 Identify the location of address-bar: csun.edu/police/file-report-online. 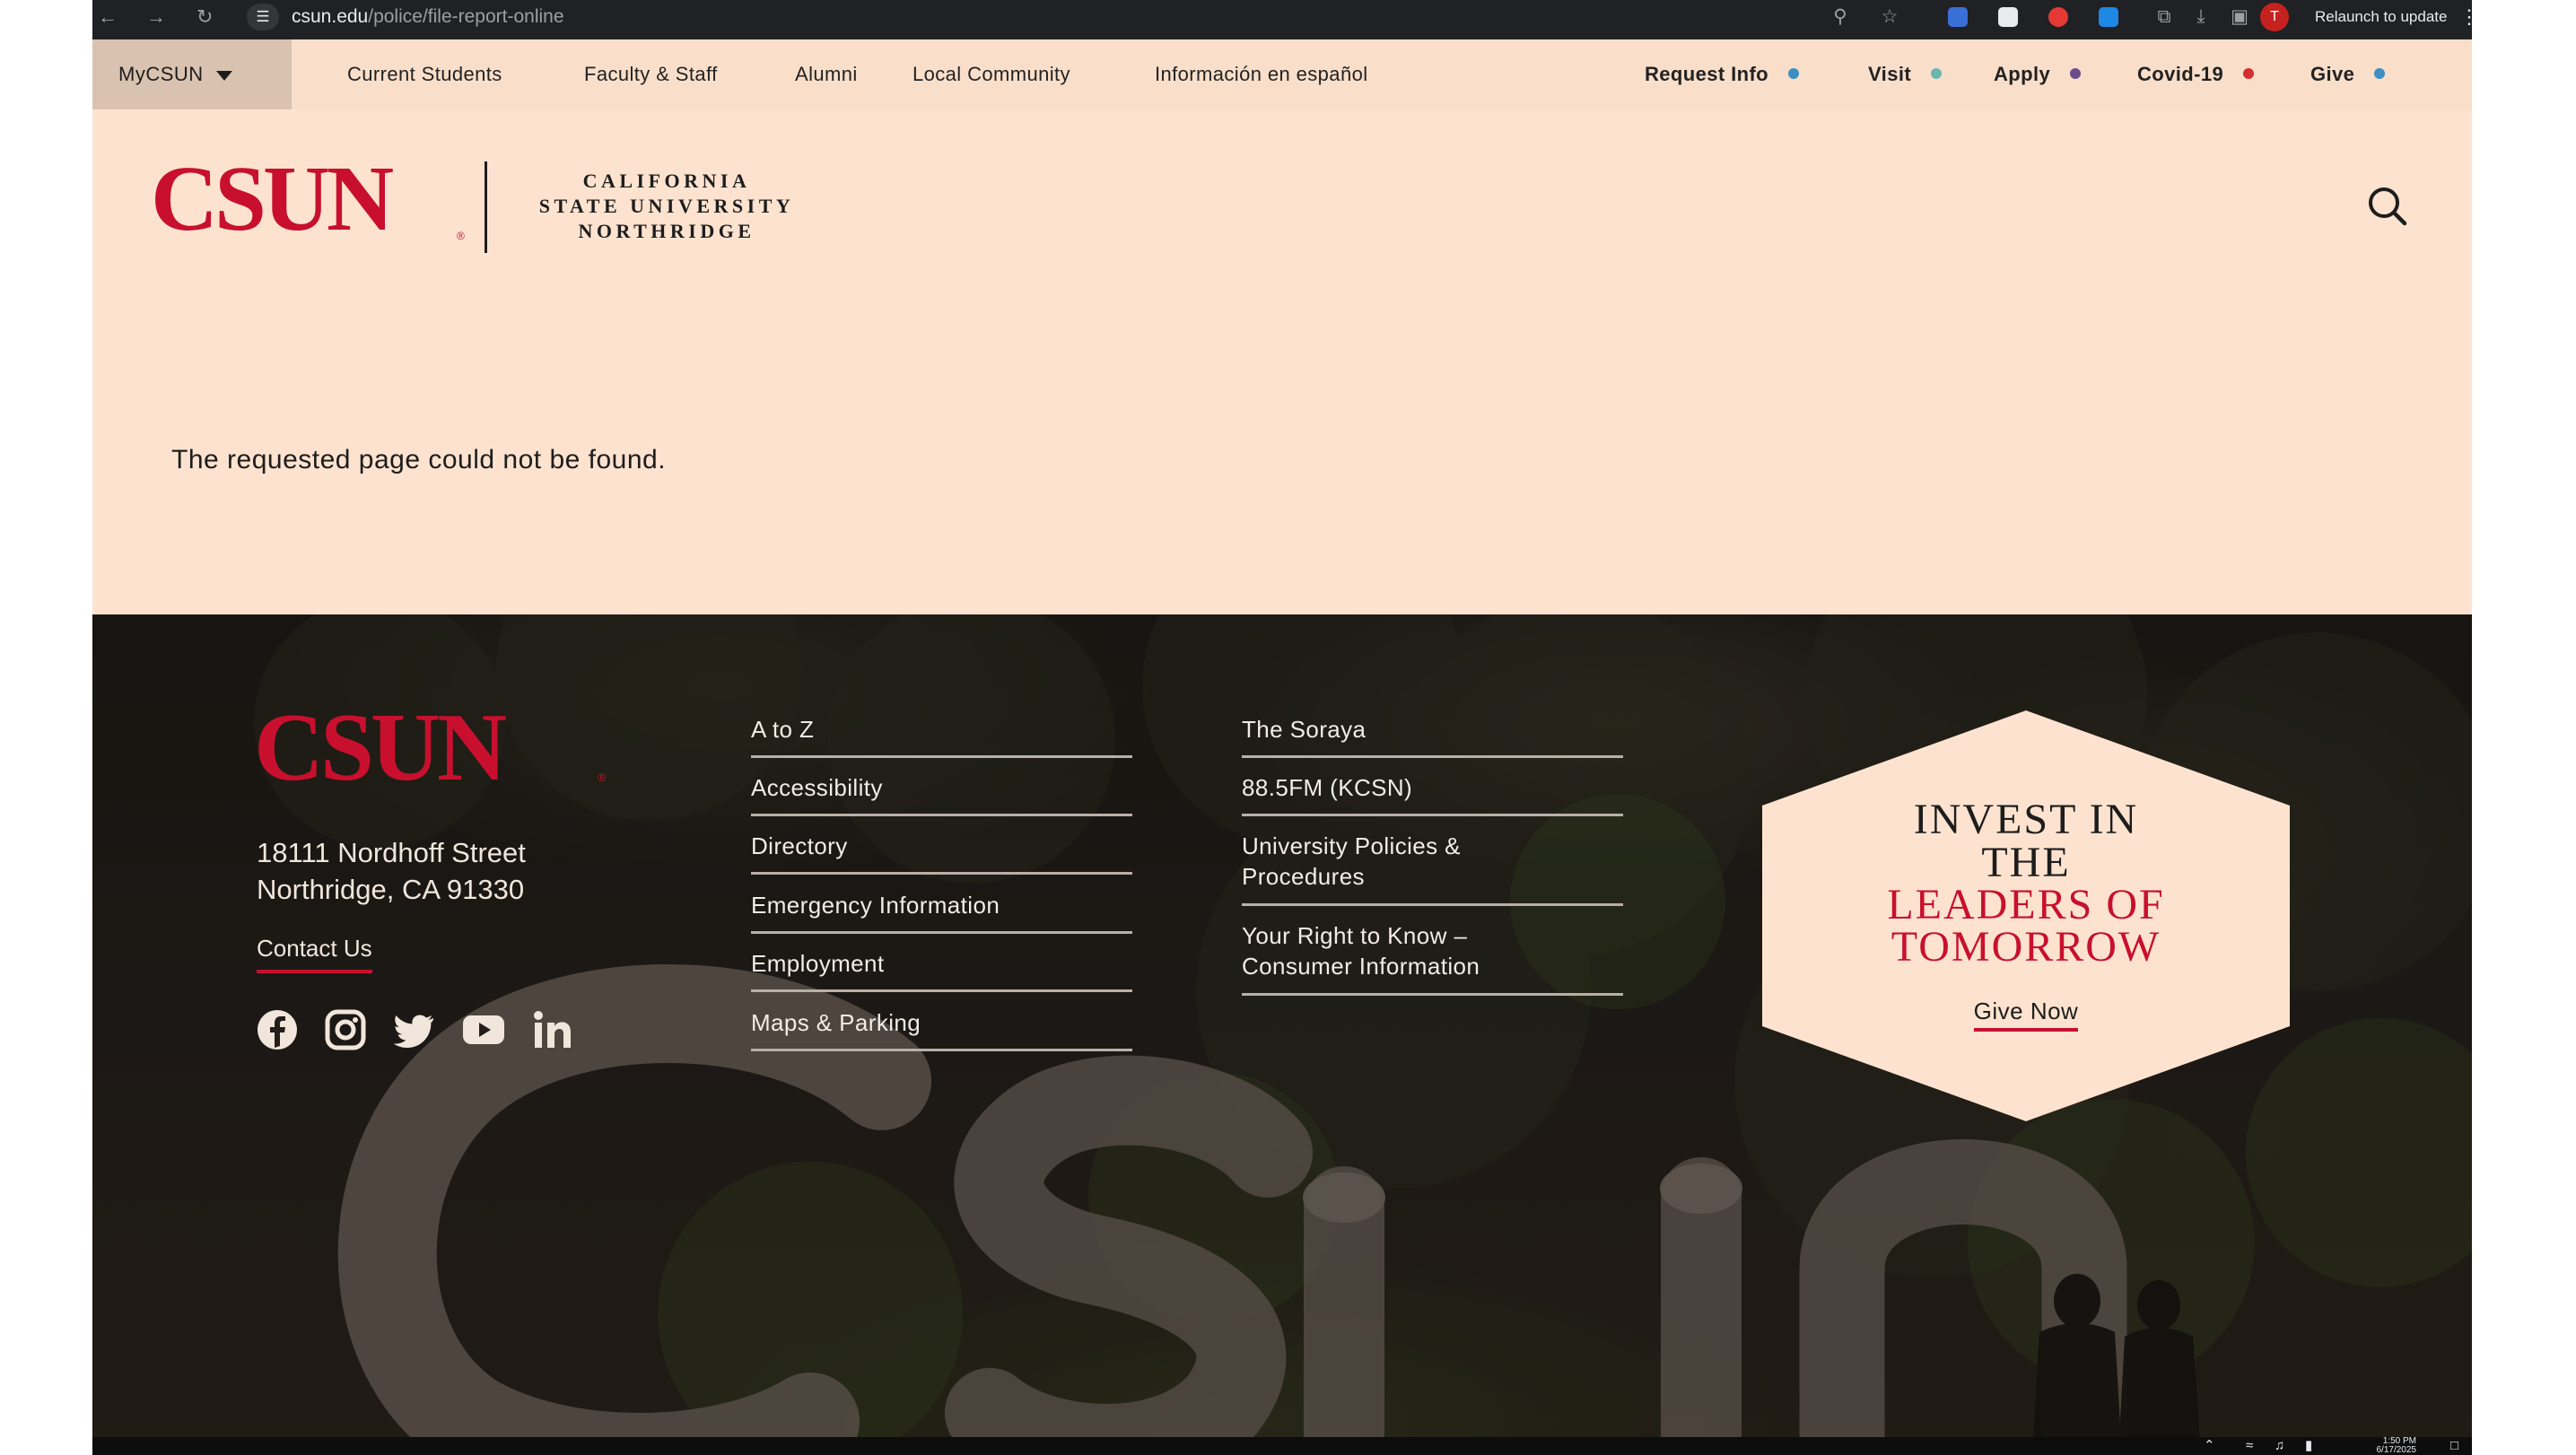
(428, 17).